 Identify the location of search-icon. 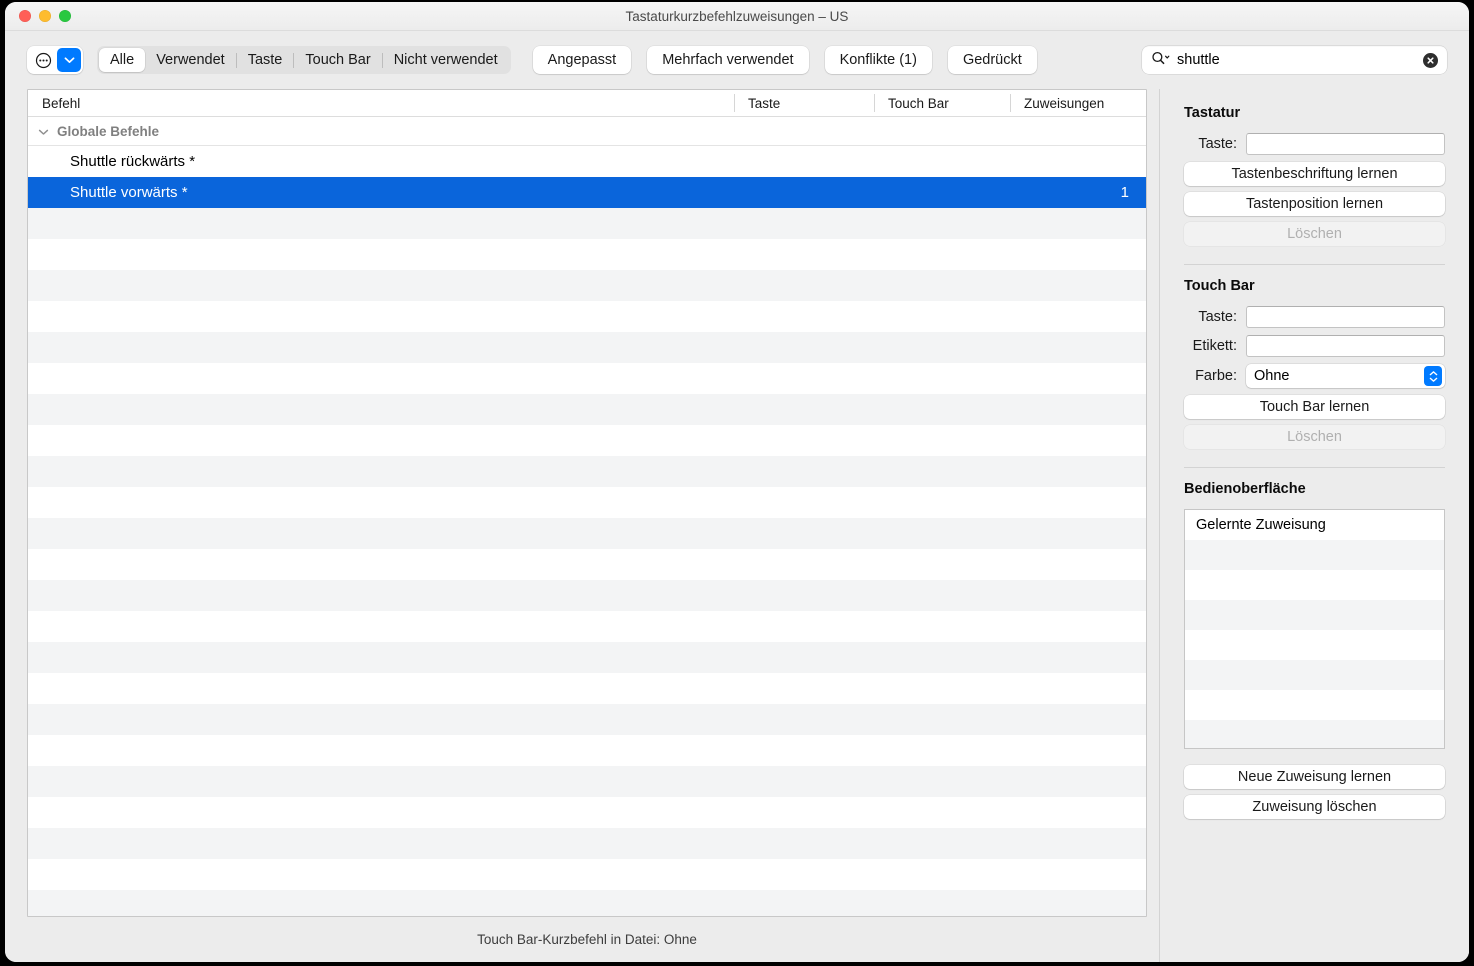
(1160, 60).